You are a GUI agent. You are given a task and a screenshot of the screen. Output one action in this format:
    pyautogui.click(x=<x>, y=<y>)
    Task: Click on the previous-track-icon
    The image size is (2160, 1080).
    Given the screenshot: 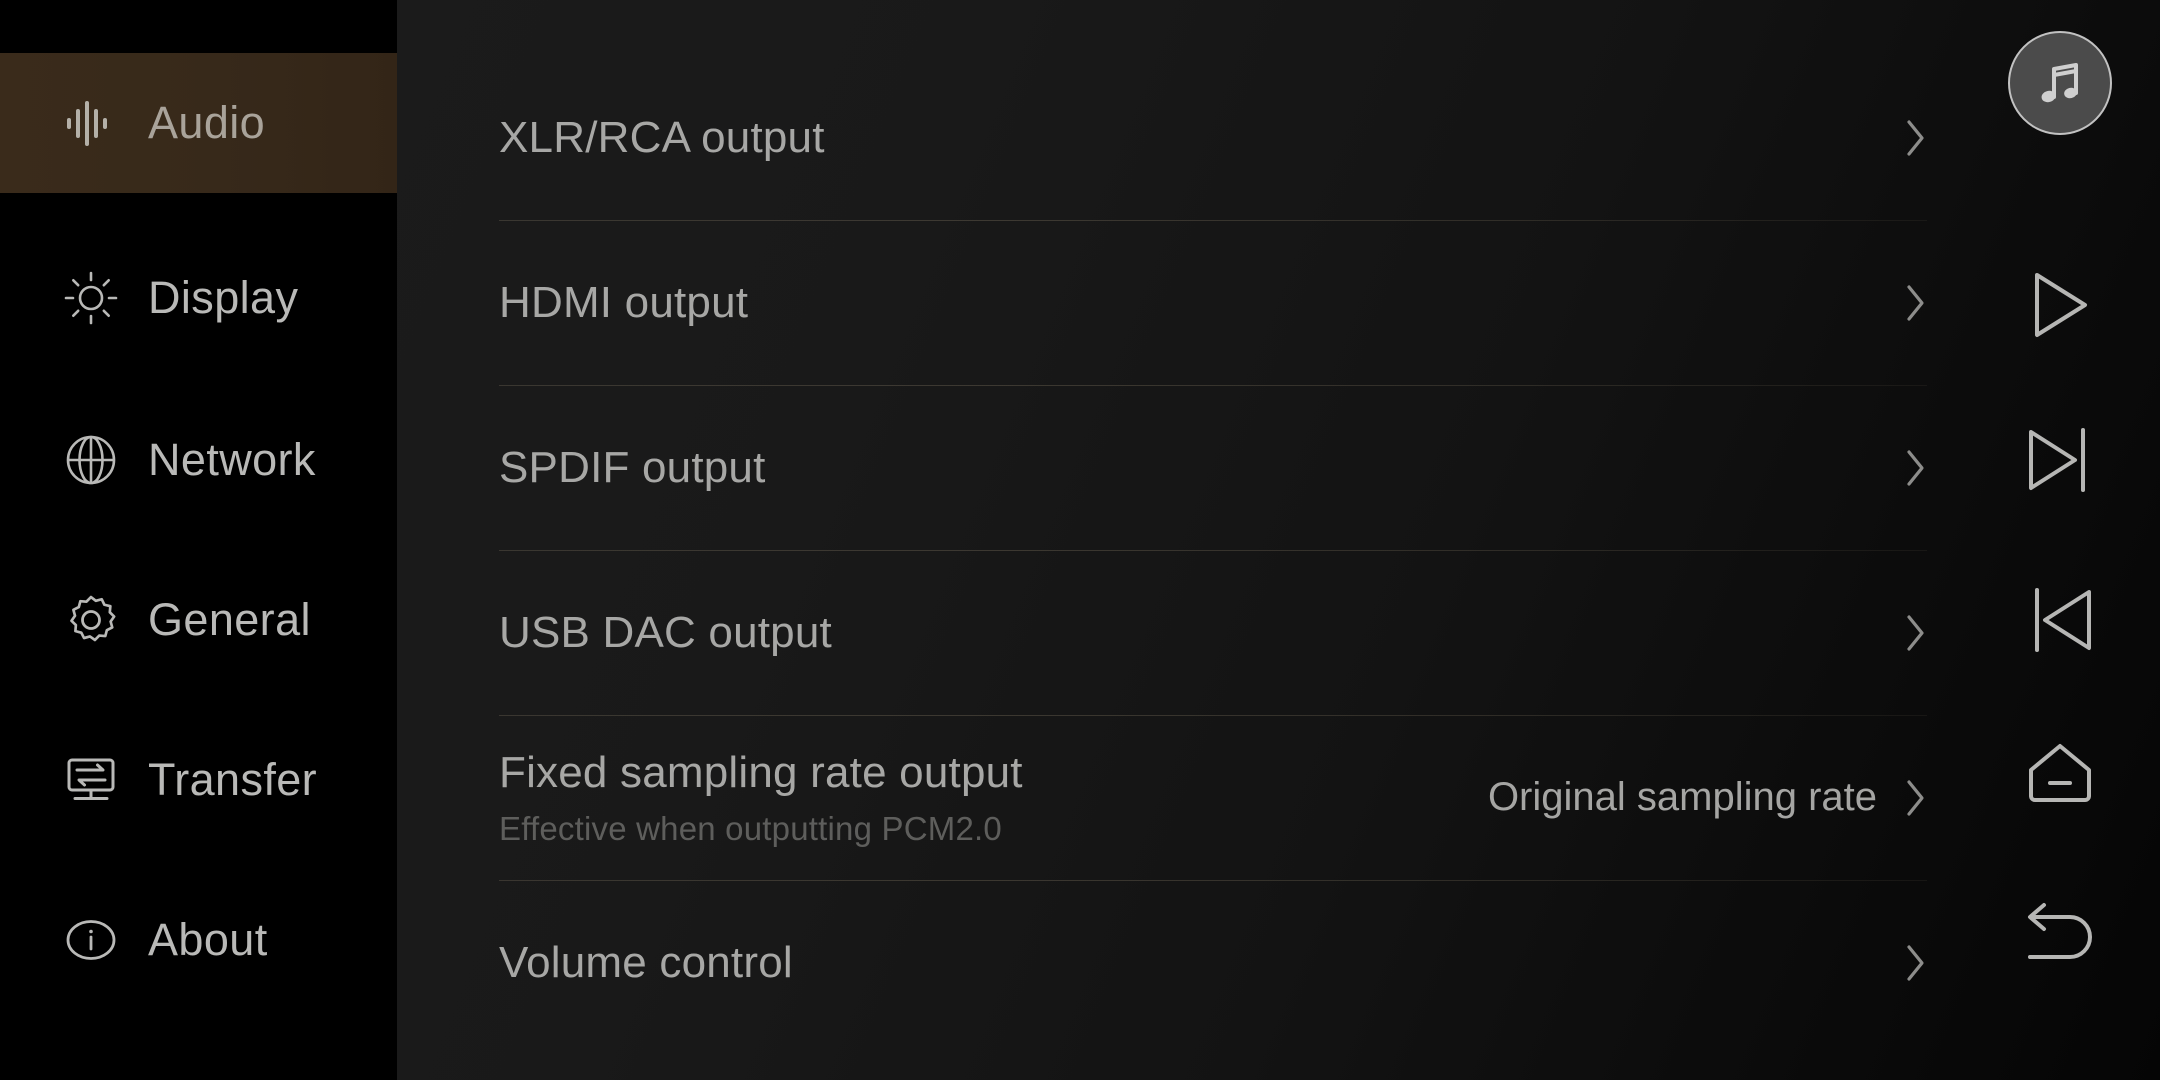 What is the action you would take?
    pyautogui.click(x=2060, y=620)
    